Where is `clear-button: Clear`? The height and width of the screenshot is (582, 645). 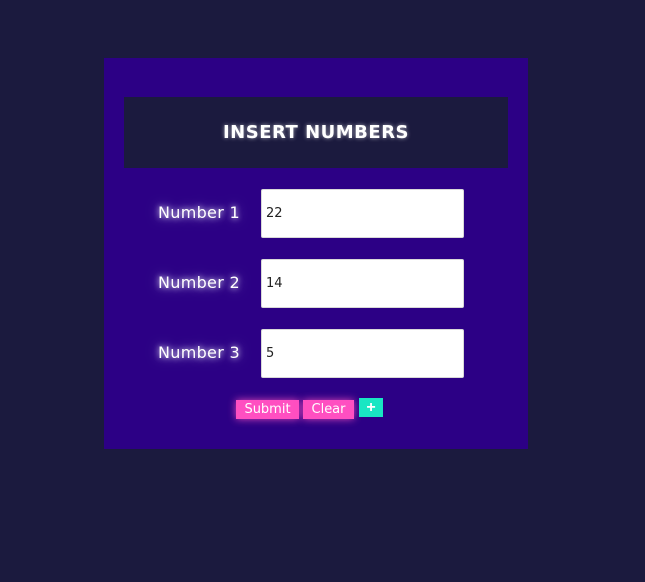
clear-button: Clear is located at coordinates (328, 409).